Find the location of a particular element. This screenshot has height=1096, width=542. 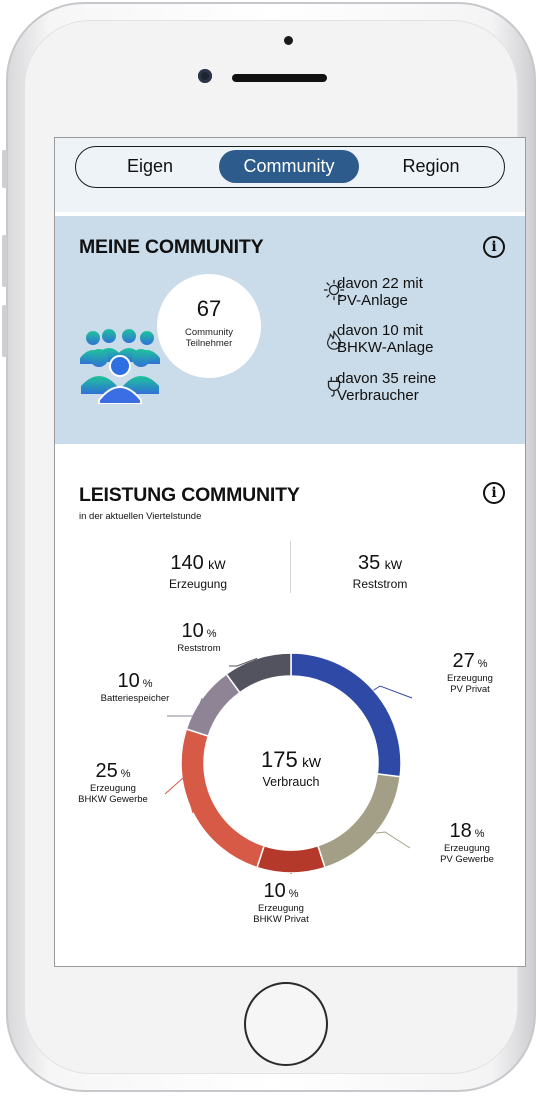

slice-label: 27 % Erzeugung PV Privat is located at coordinates (467, 672).